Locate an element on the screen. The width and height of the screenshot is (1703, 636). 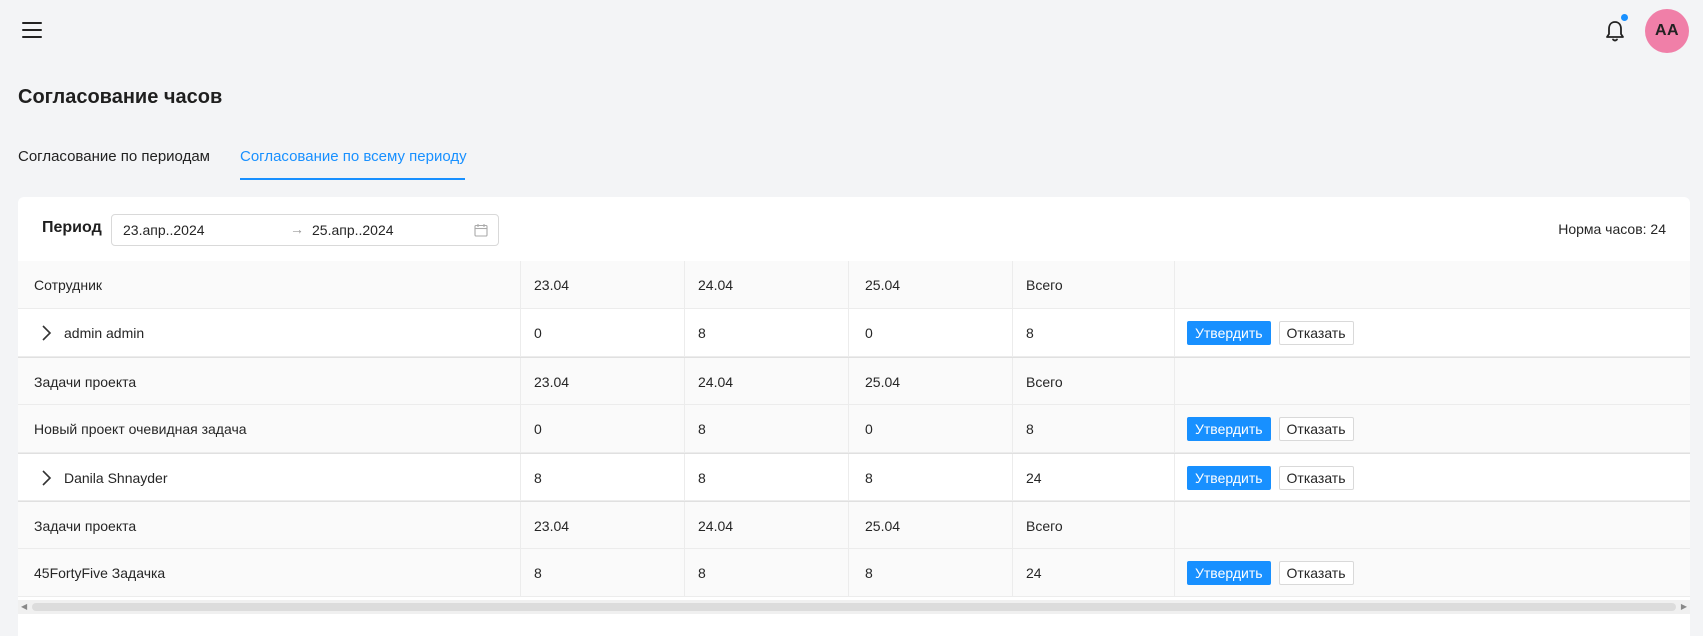
header-employee: Сотрудник is located at coordinates (269, 285).